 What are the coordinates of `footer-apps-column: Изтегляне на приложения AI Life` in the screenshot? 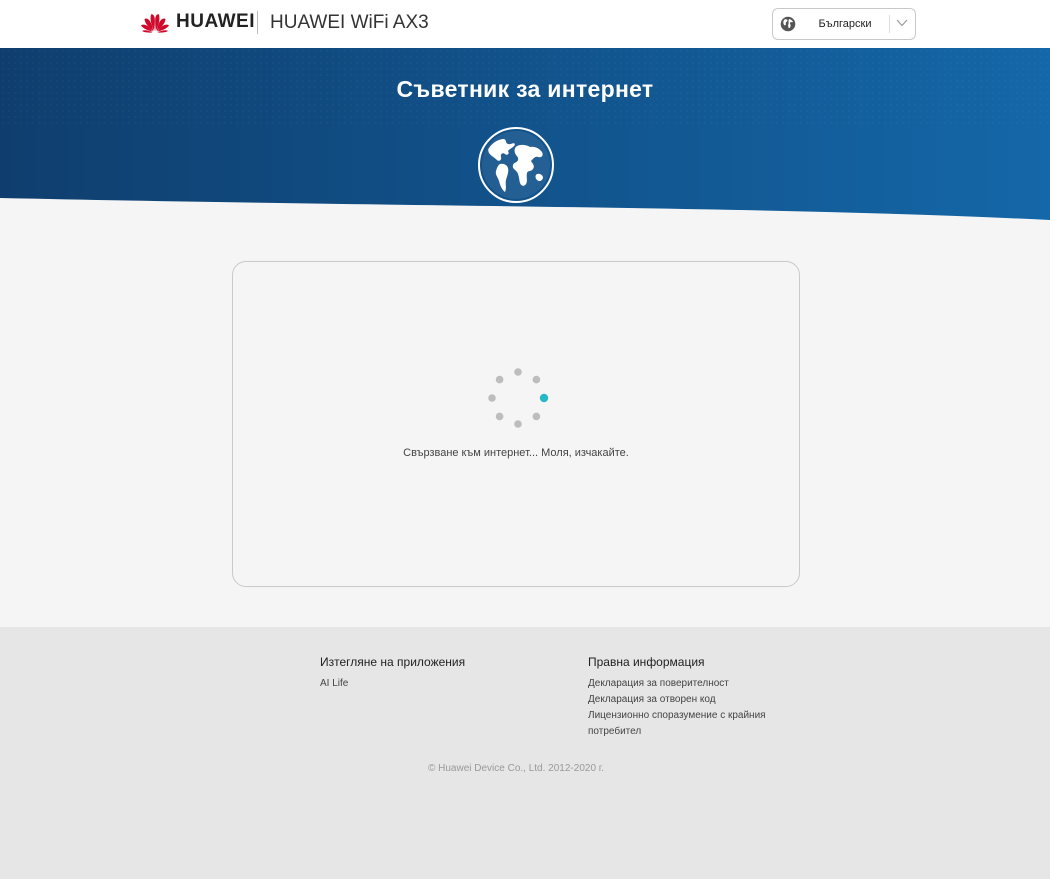 It's located at (392, 673).